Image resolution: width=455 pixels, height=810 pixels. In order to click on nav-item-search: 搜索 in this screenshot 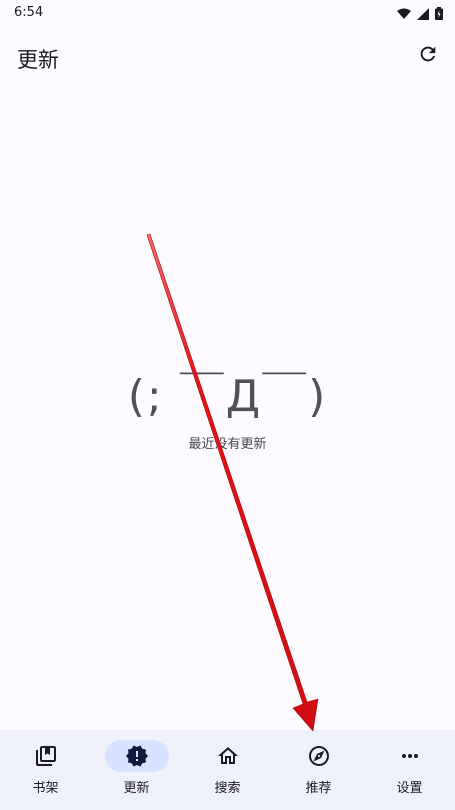, I will do `click(227, 770)`.